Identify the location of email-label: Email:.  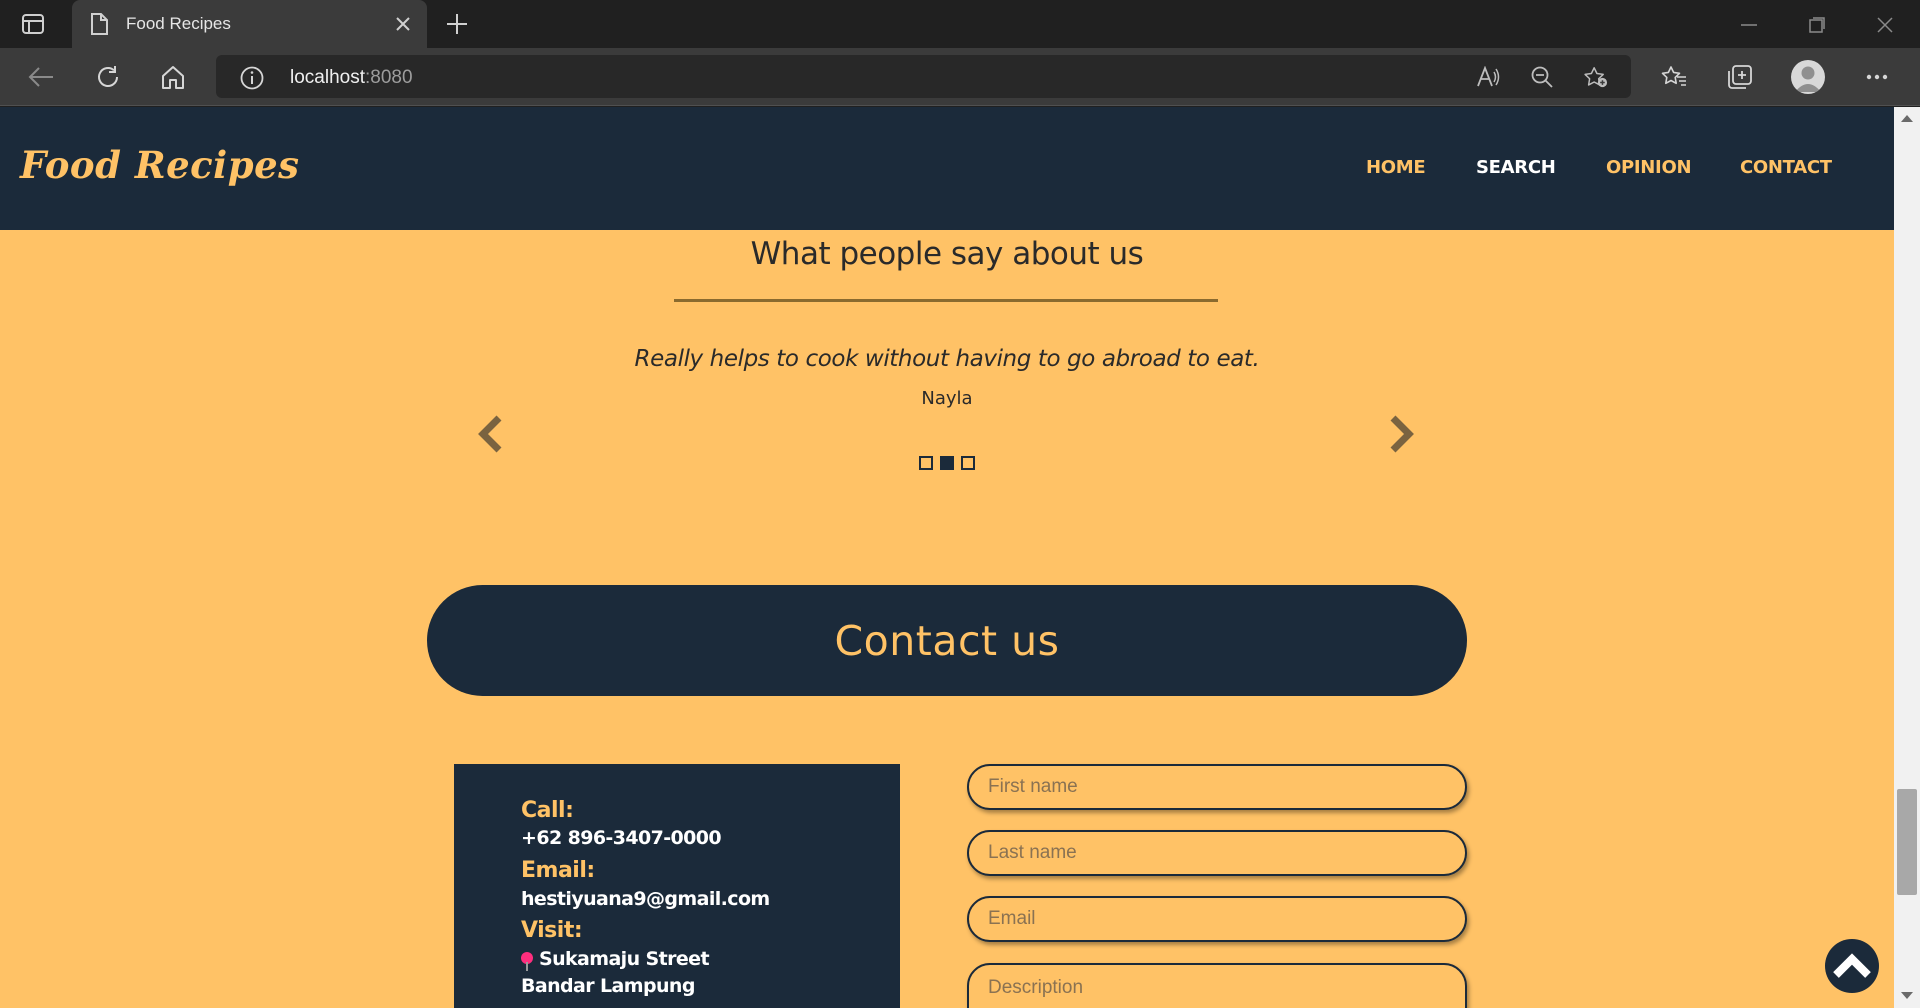
(558, 870).